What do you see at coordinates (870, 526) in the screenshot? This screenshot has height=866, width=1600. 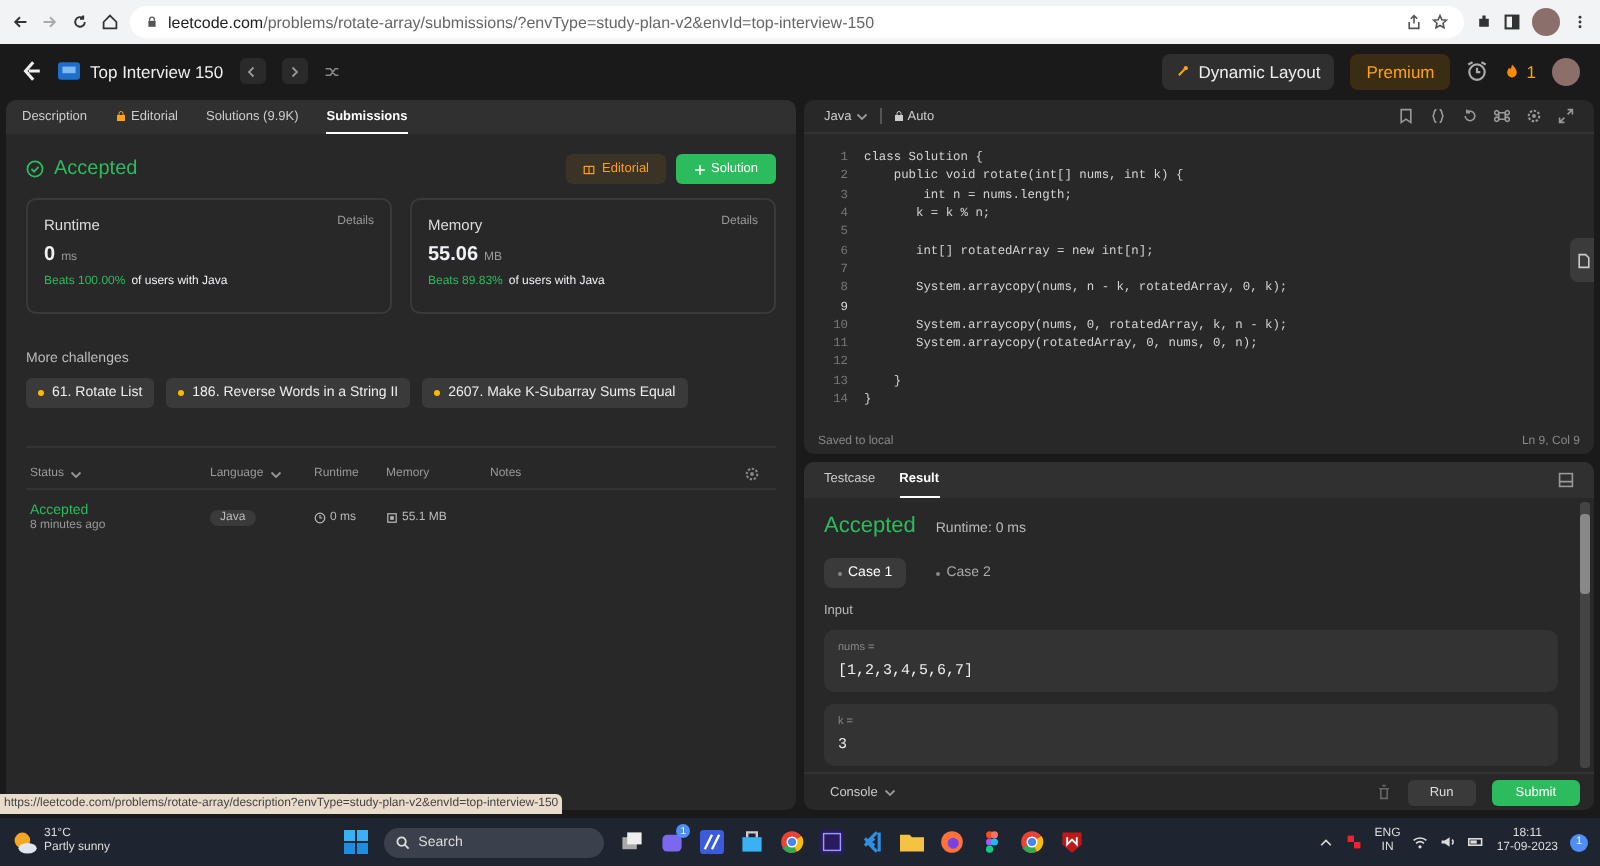 I see `result-verdict: Accepted` at bounding box center [870, 526].